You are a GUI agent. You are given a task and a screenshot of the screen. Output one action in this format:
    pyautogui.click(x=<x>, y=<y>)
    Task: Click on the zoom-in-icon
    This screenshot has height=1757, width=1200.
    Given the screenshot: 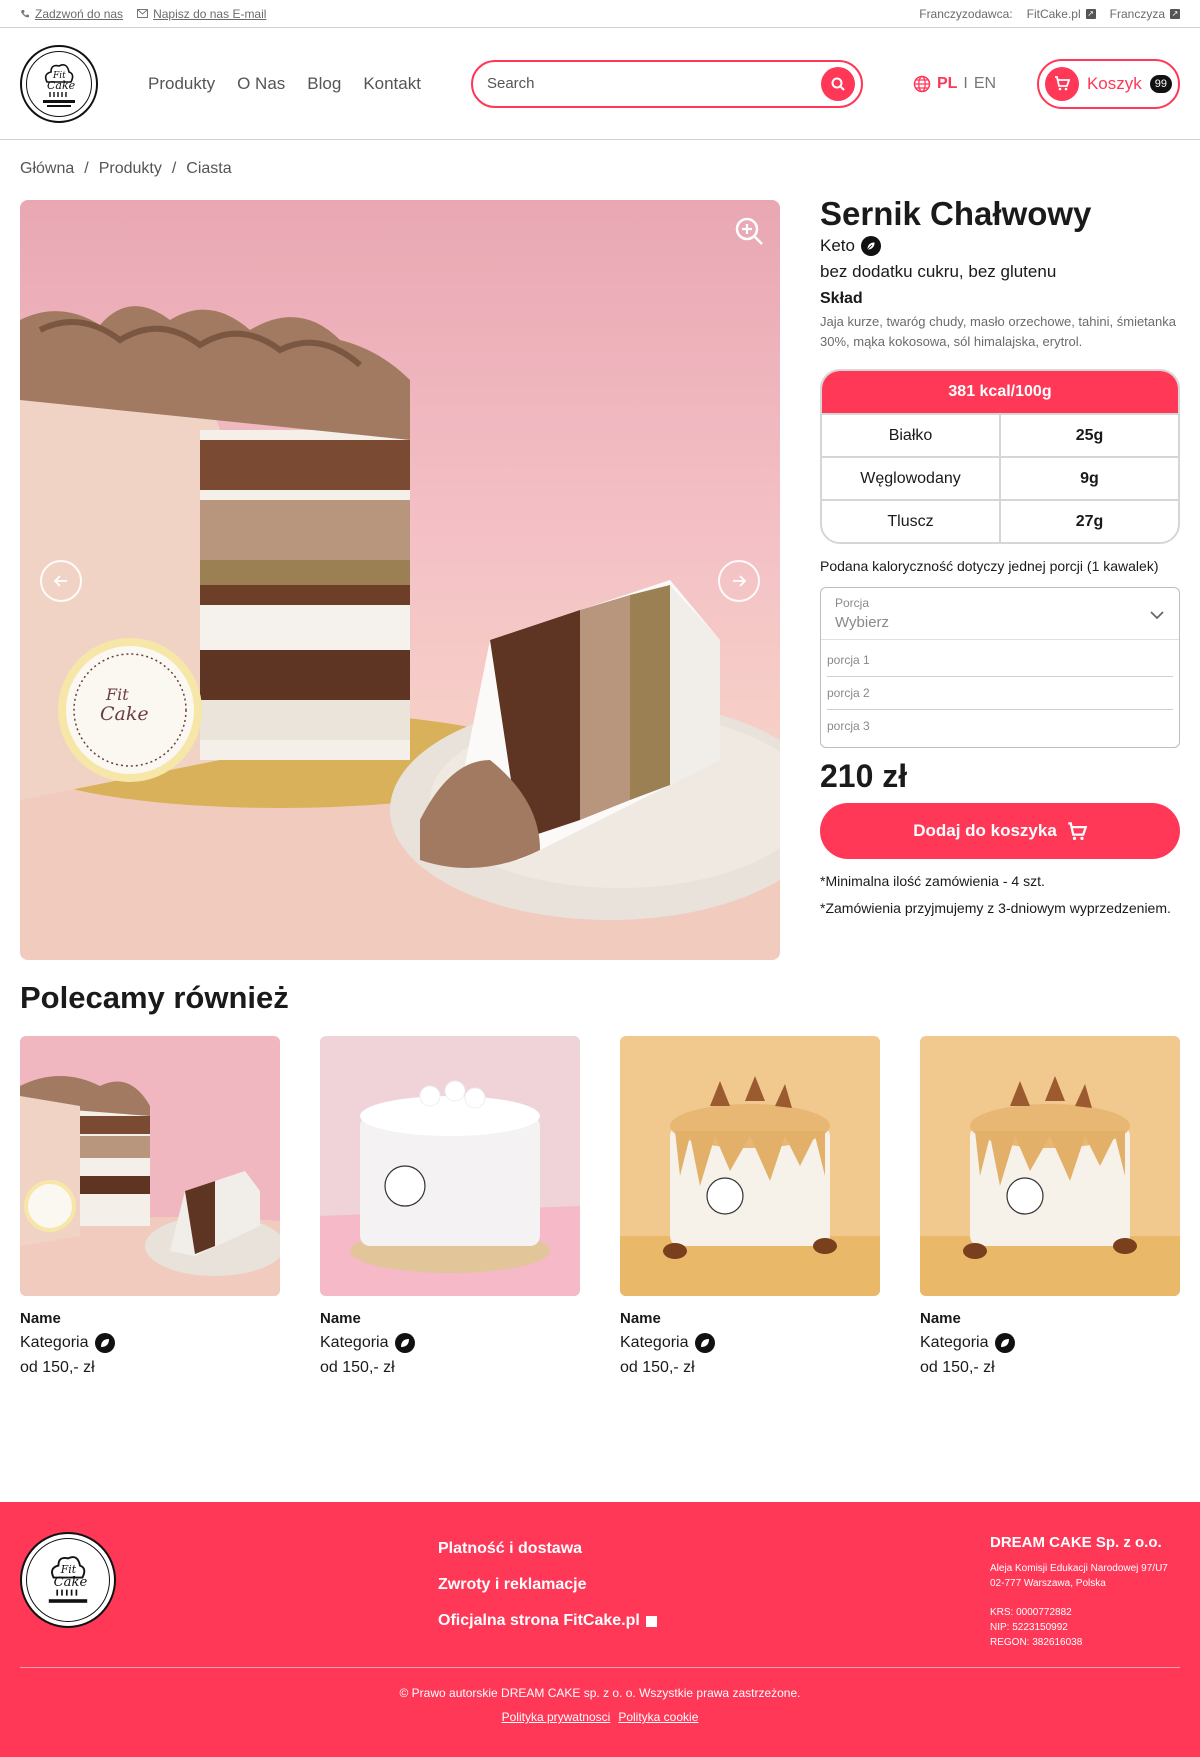 What is the action you would take?
    pyautogui.click(x=749, y=231)
    